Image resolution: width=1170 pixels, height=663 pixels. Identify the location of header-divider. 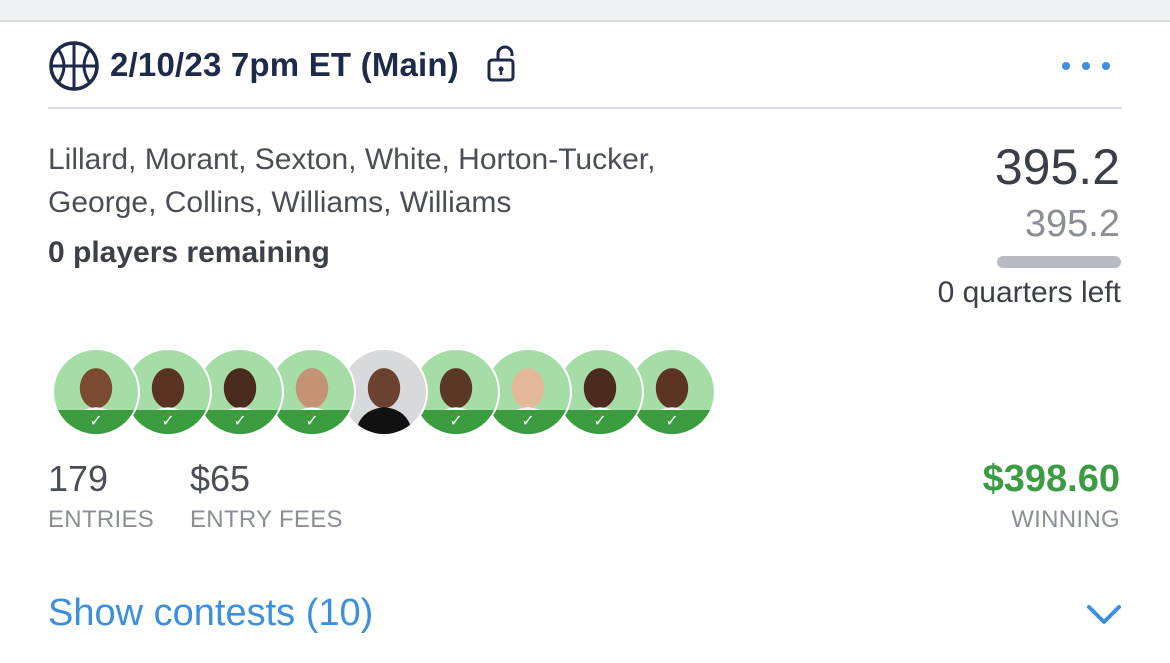
(585, 108).